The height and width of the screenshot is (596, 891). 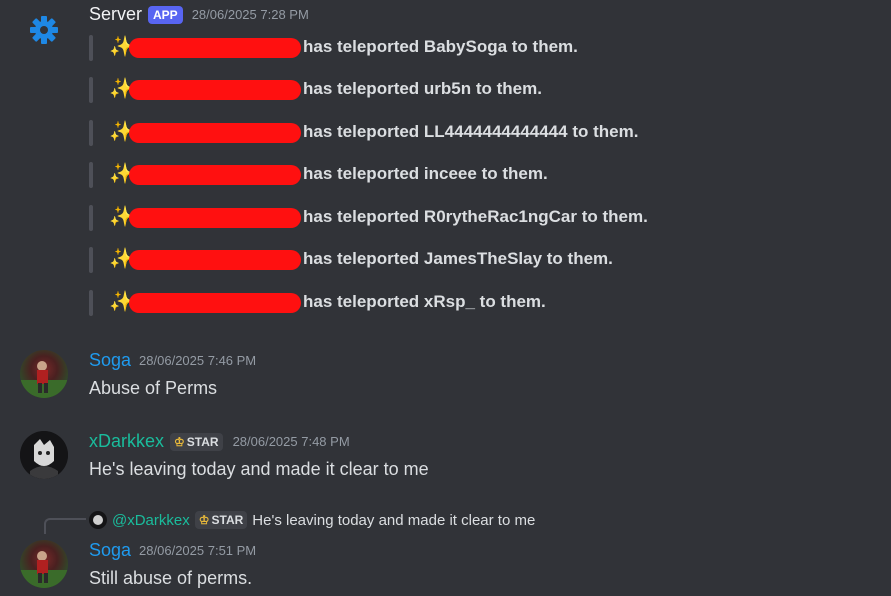 I want to click on teleport-text: has teleported JamesTheSlay to them., so click(x=458, y=258).